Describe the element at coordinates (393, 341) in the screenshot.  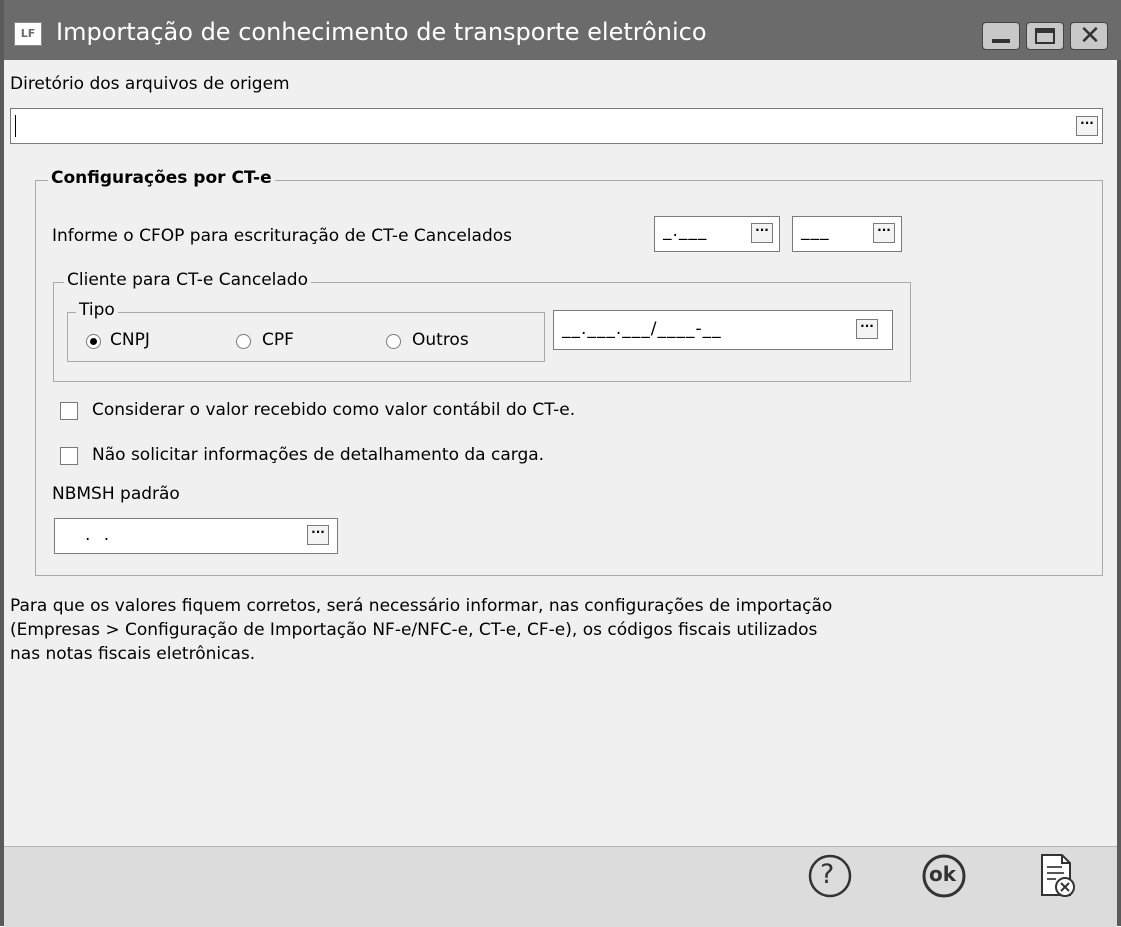
I see `radio-outros` at that location.